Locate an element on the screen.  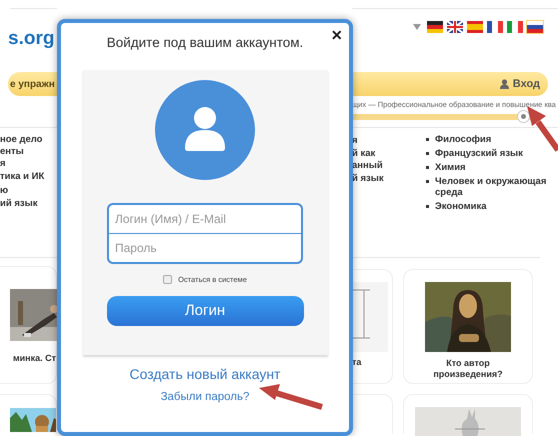
subject-link: Философия is located at coordinates (463, 139).